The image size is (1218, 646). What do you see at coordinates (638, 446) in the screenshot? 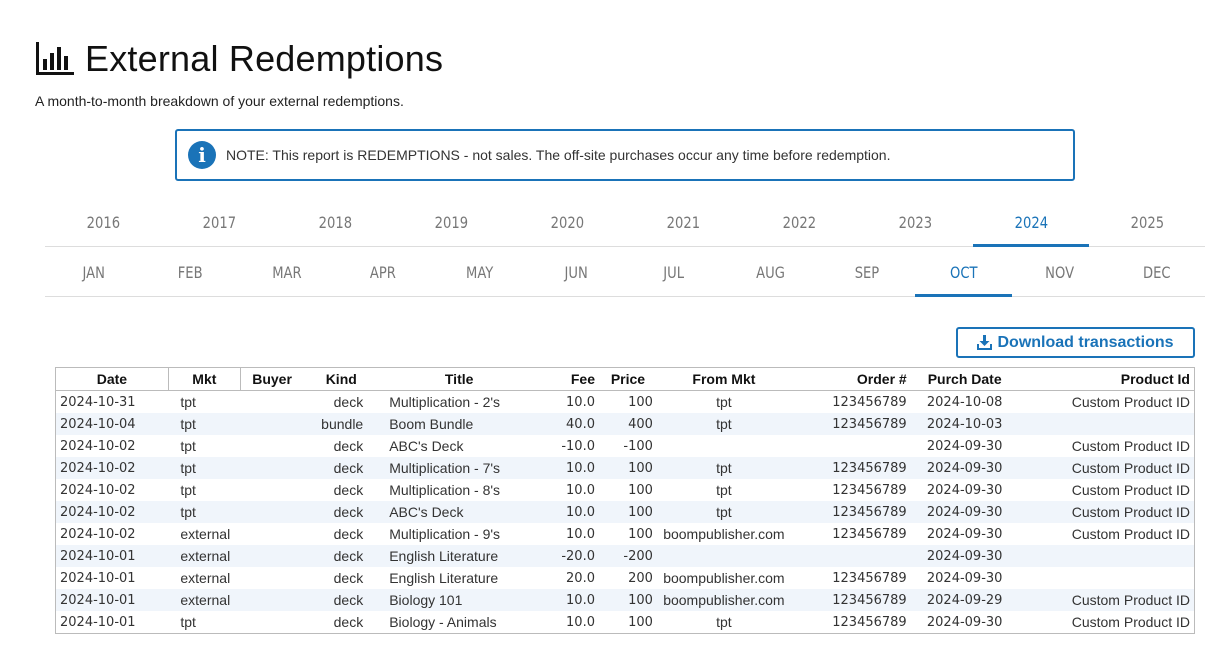
I see `cell-price: -100` at bounding box center [638, 446].